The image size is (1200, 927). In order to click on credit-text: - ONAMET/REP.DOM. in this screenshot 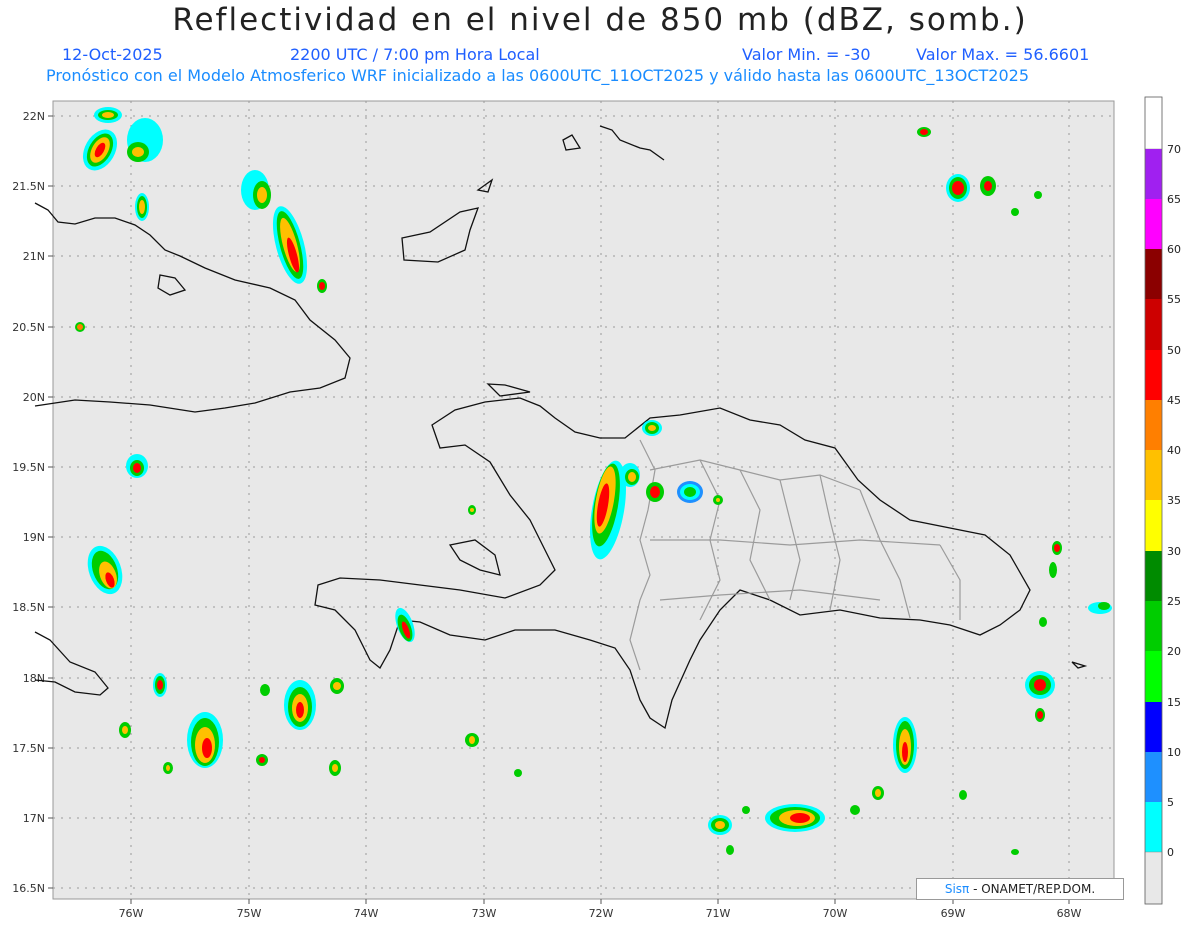, I will do `click(1032, 889)`.